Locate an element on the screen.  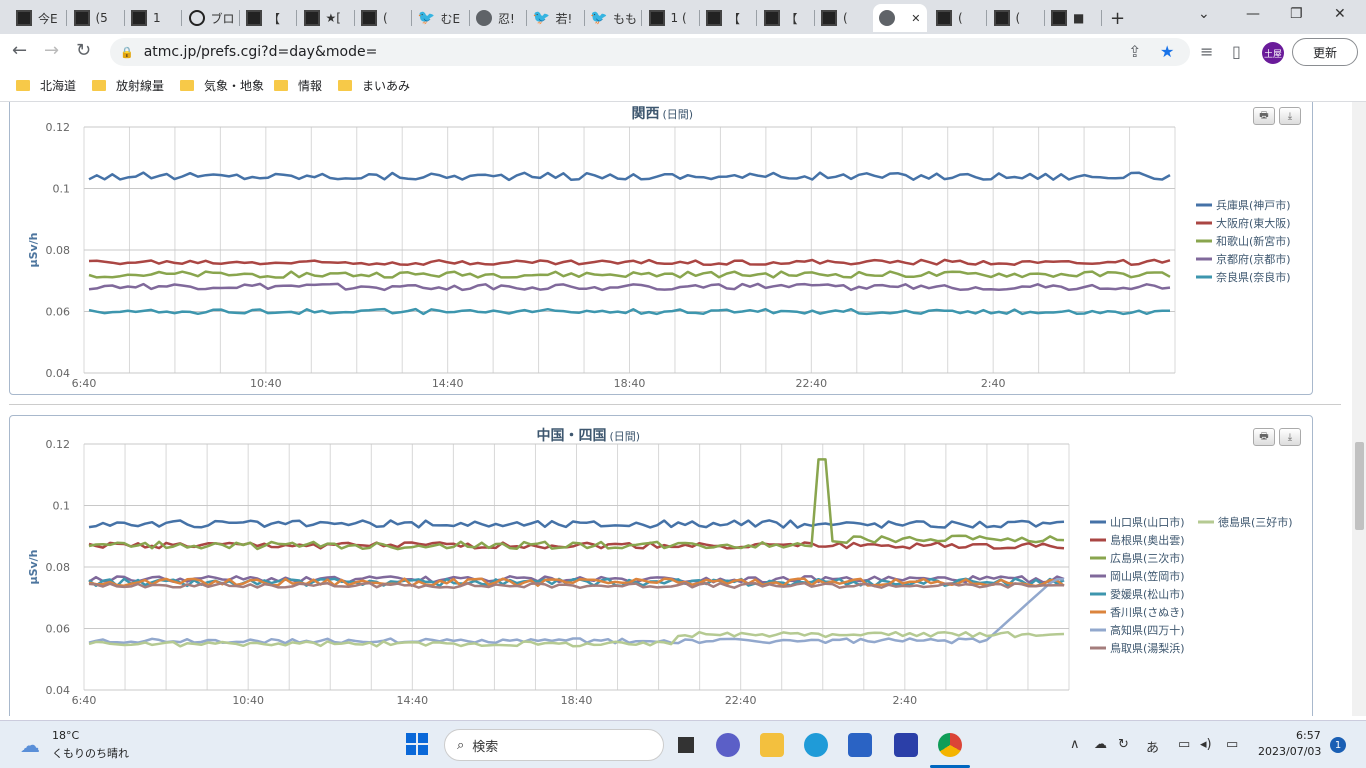
bookmark-folder: 気象・地象 is located at coordinates (222, 85).